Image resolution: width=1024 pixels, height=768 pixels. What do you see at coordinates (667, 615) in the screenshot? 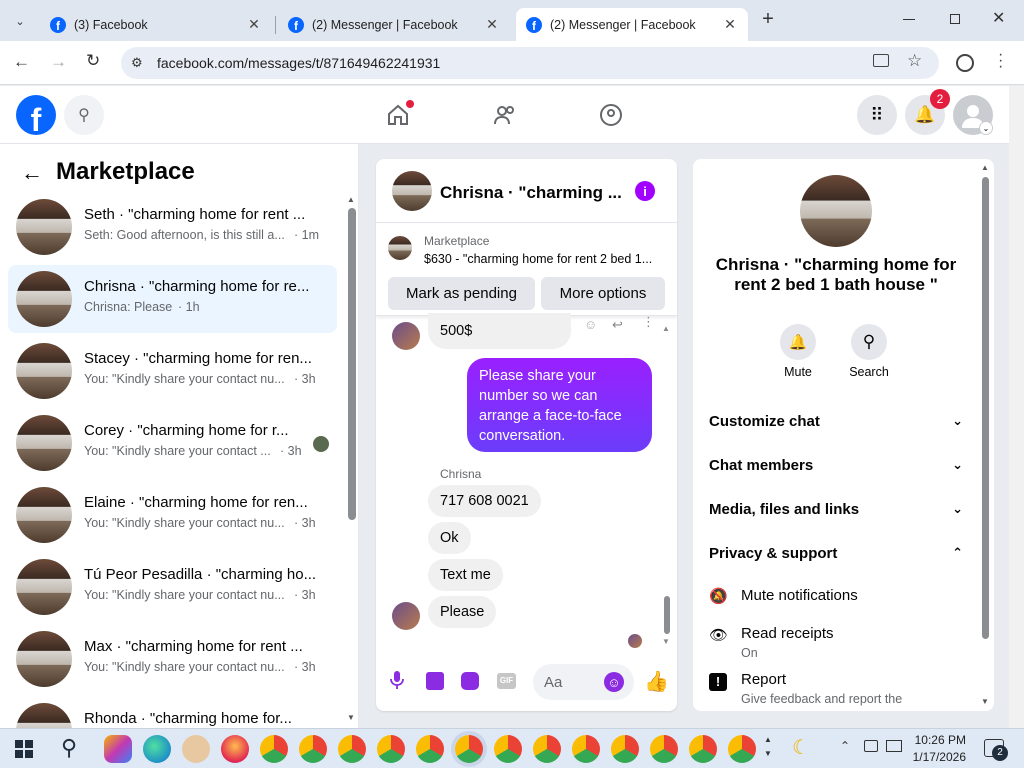
I see `chat-scrollbar-thumb` at bounding box center [667, 615].